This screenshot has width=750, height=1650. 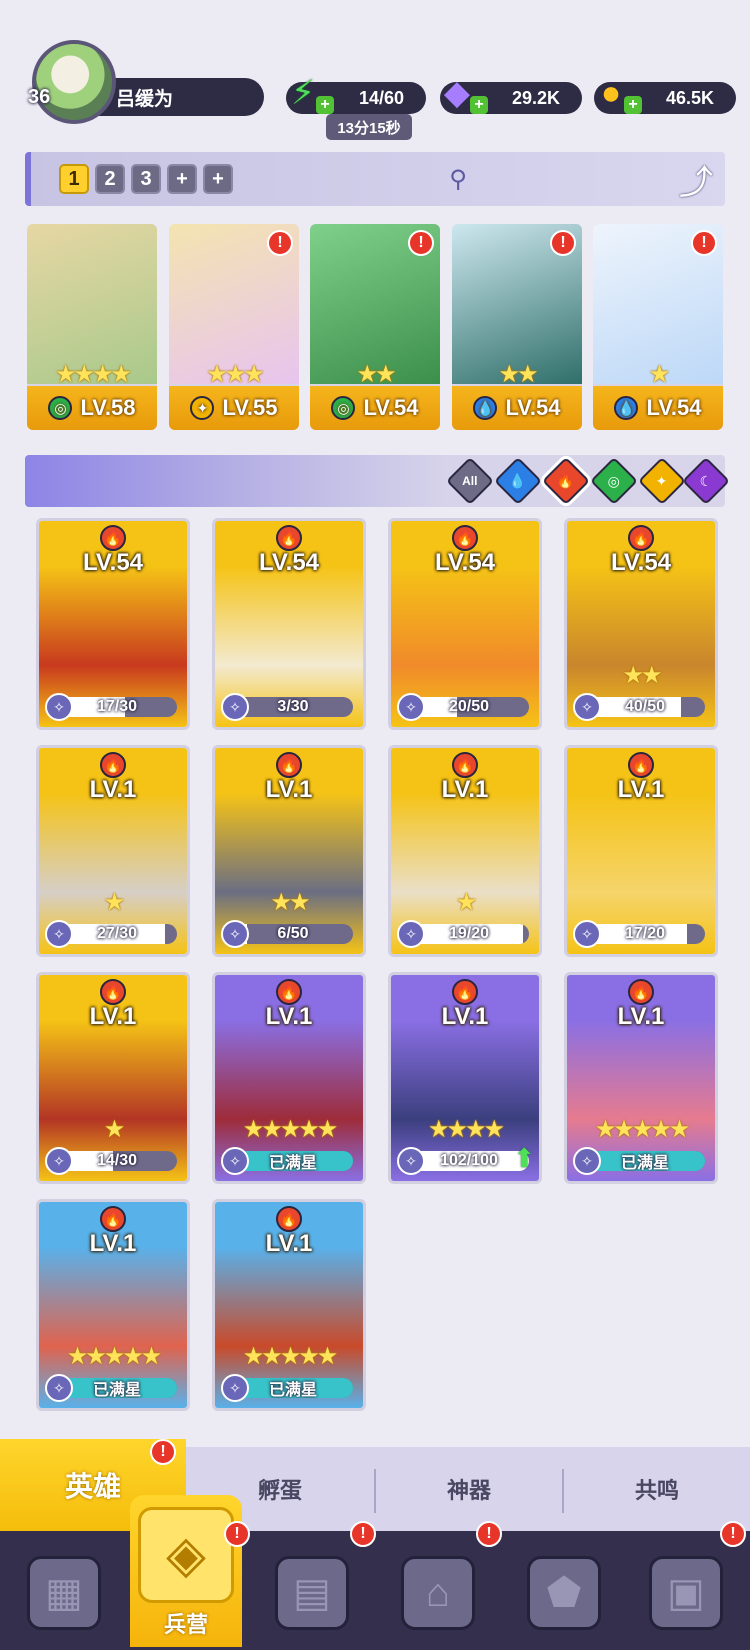 I want to click on shard-progress-bar: 14/30, so click(x=117, y=1161).